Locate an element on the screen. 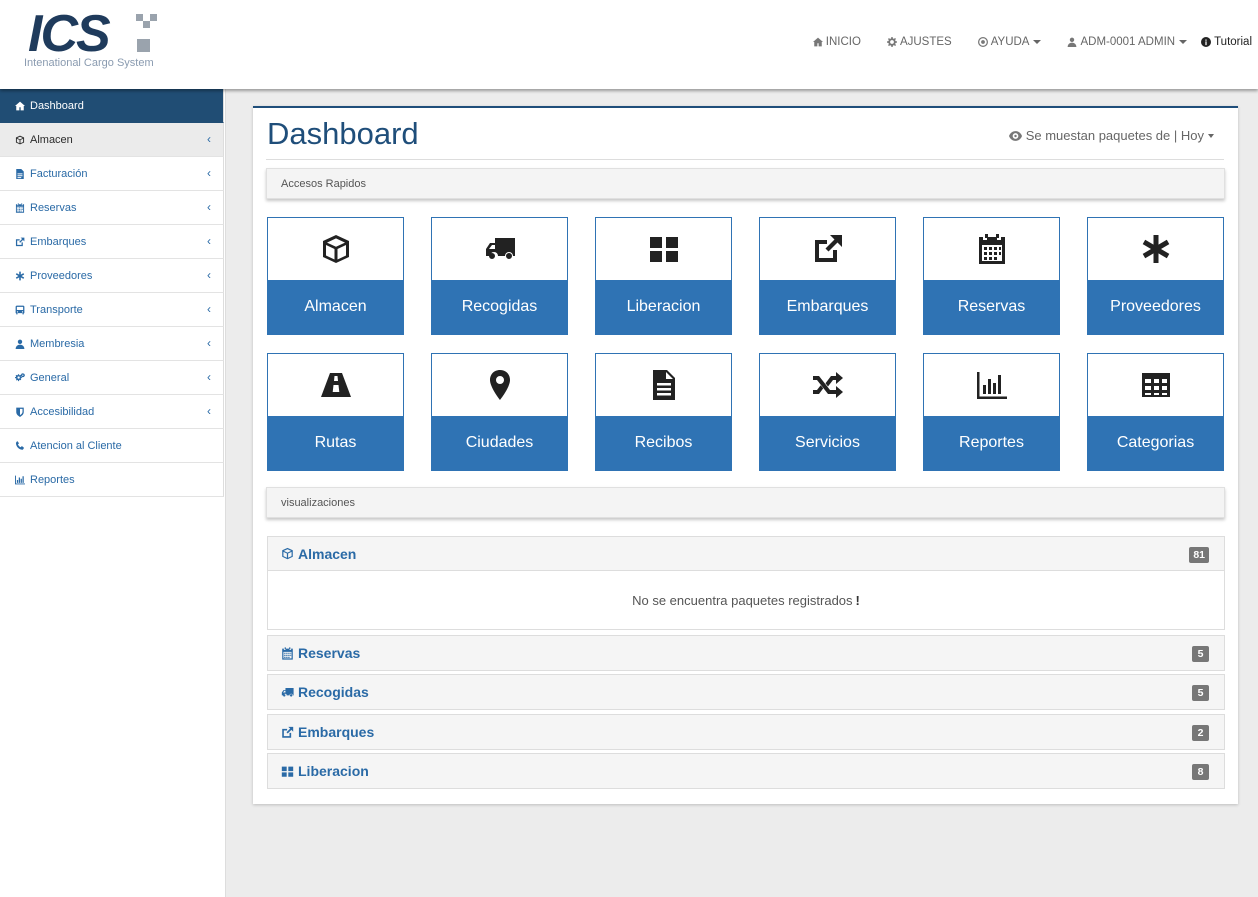  nav-ayuda-dropdown: AYUDA is located at coordinates (1010, 42).